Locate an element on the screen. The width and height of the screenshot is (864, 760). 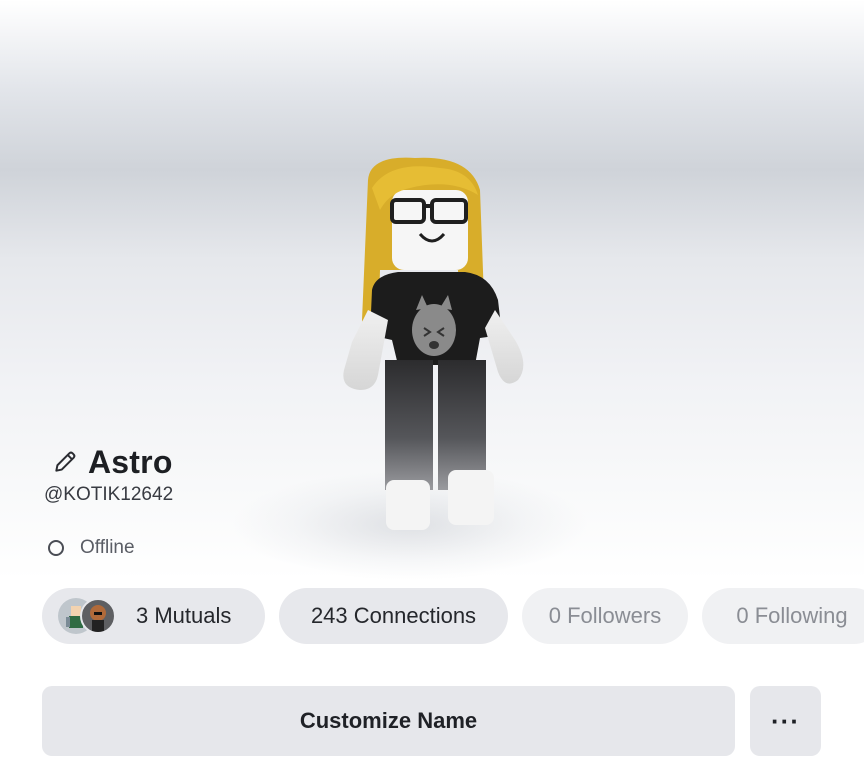
mutual-avatar-icon is located at coordinates (98, 616).